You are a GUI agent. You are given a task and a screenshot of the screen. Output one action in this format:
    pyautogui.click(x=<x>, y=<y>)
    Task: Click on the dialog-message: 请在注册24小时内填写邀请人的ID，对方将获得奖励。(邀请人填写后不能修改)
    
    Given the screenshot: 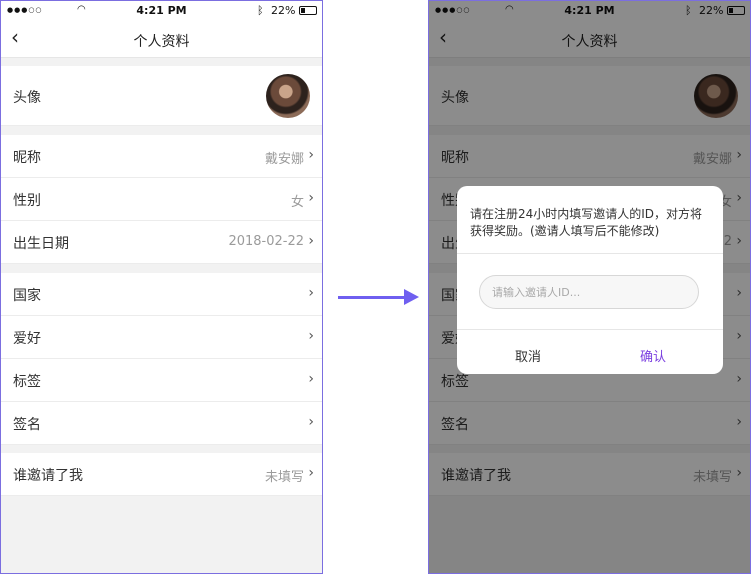 What is the action you would take?
    pyautogui.click(x=586, y=222)
    